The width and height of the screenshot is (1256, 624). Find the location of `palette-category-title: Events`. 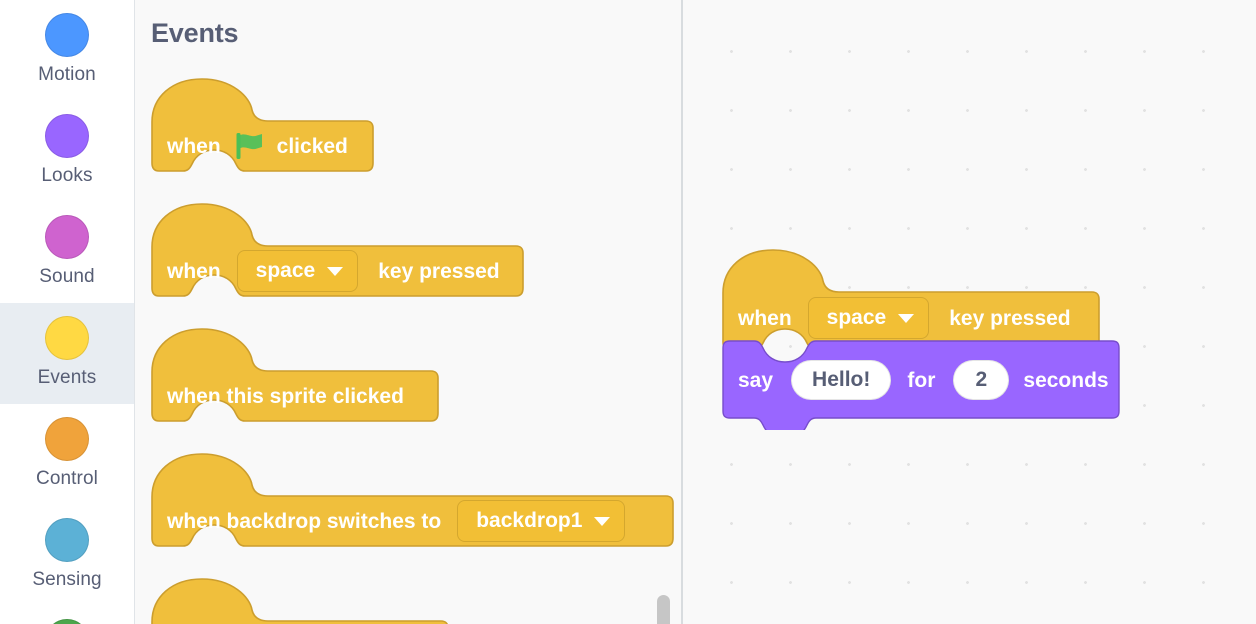

palette-category-title: Events is located at coordinates (195, 33).